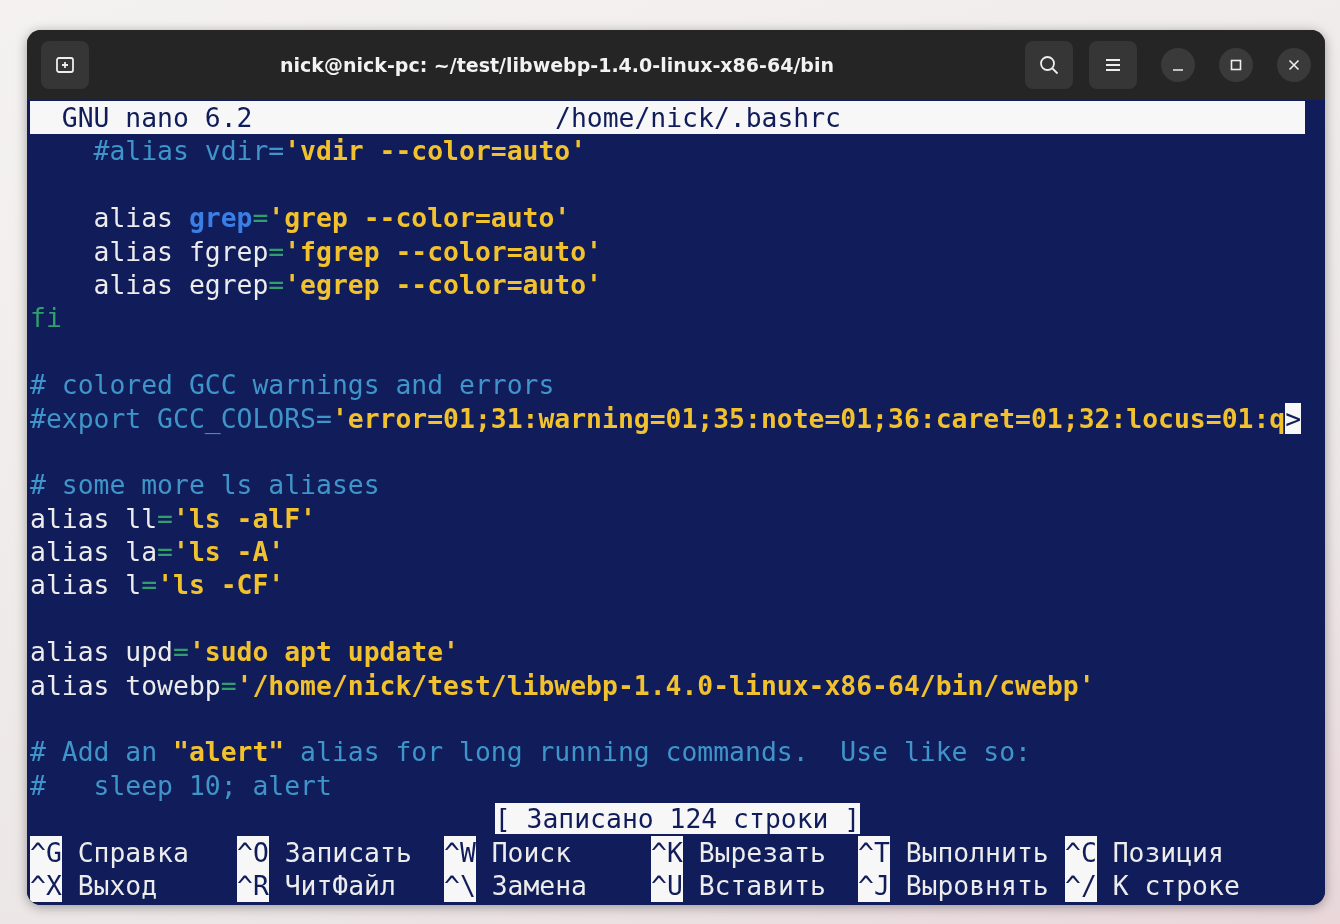 The image size is (1340, 924). Describe the element at coordinates (46, 886) in the screenshot. I see `shortcut-key: ^X` at that location.